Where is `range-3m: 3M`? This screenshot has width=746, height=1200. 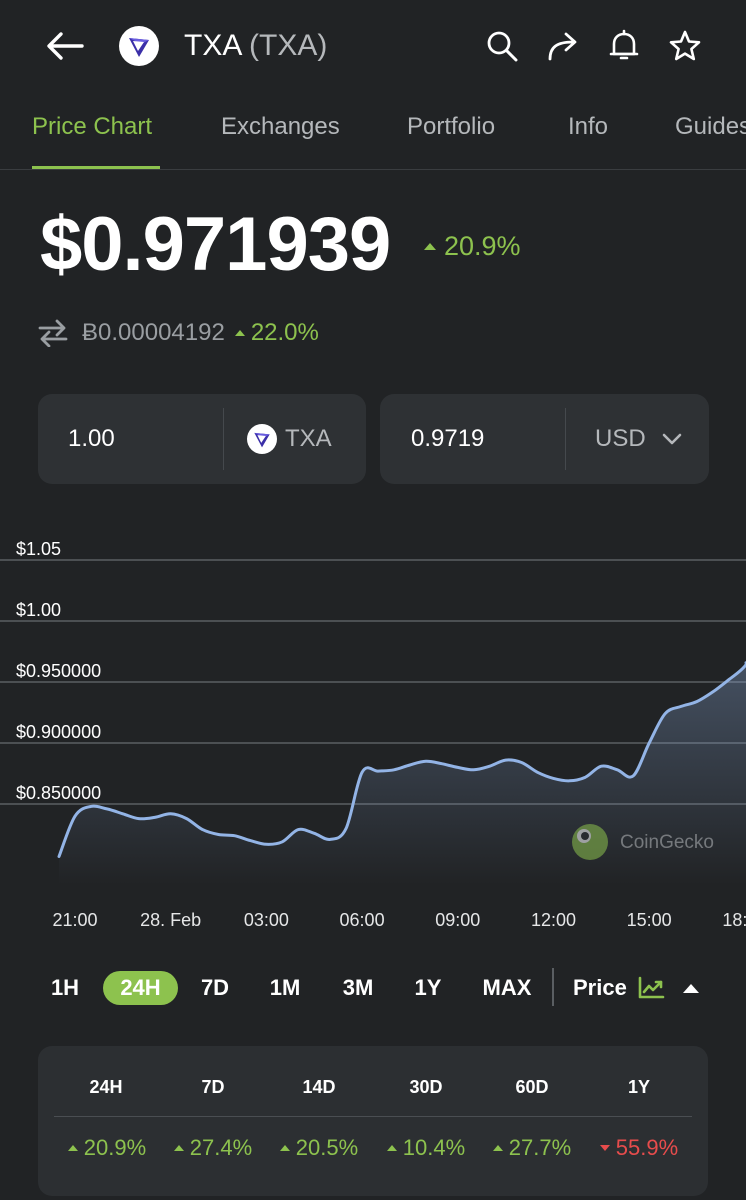 range-3m: 3M is located at coordinates (358, 988).